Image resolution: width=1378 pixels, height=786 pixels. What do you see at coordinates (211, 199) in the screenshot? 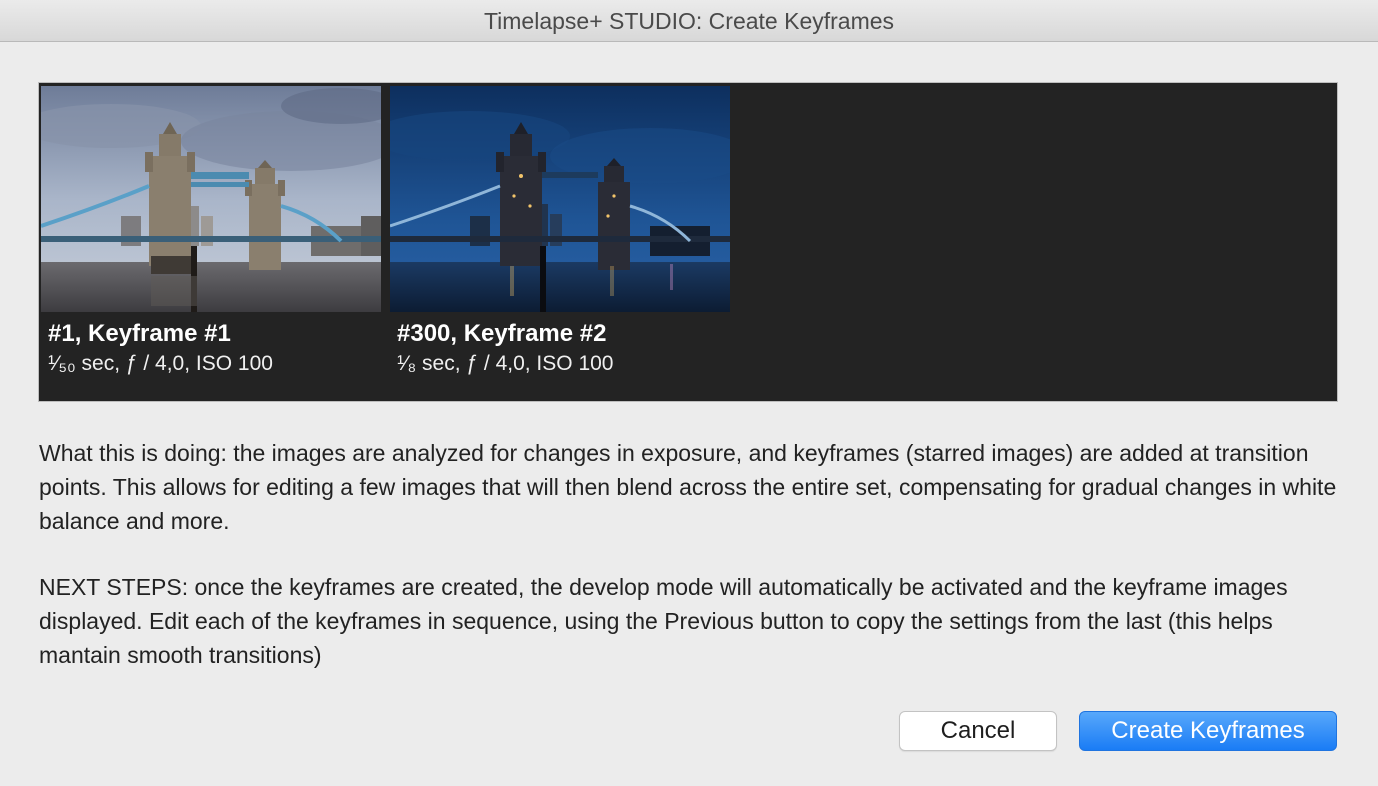
I see `keyframe-1-photo` at bounding box center [211, 199].